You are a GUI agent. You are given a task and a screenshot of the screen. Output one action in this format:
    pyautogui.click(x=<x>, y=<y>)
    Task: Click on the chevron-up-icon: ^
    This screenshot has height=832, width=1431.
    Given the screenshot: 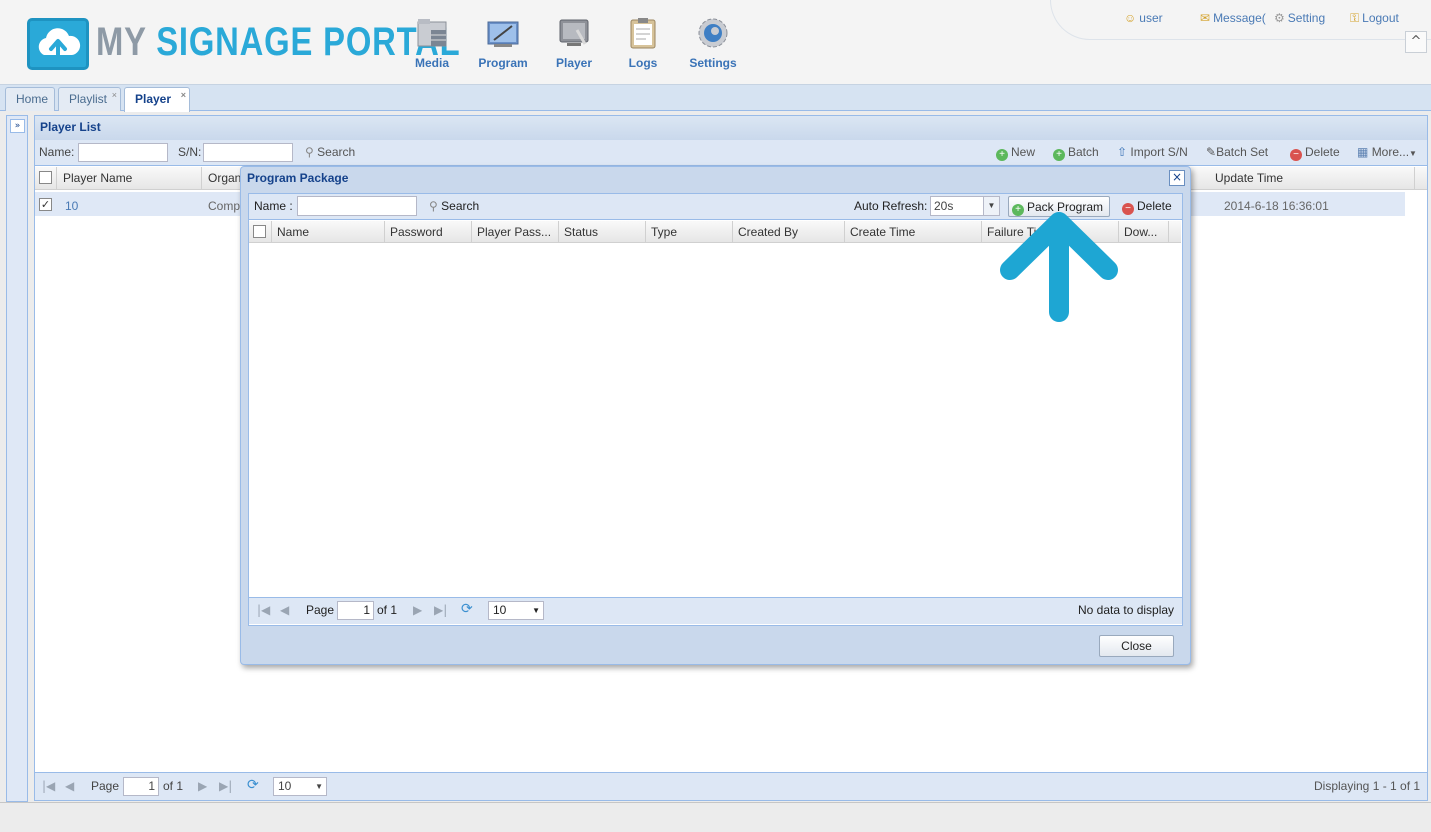 What is the action you would take?
    pyautogui.click(x=1416, y=41)
    